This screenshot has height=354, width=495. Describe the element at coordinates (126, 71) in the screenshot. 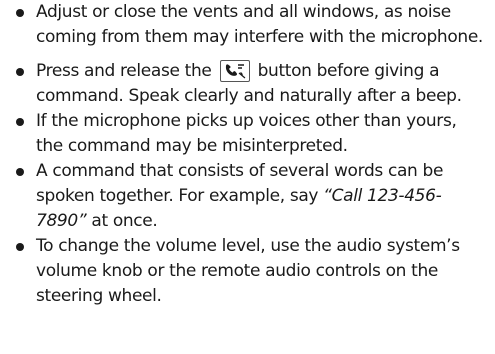

I see `item-text-before: Press and release the` at that location.